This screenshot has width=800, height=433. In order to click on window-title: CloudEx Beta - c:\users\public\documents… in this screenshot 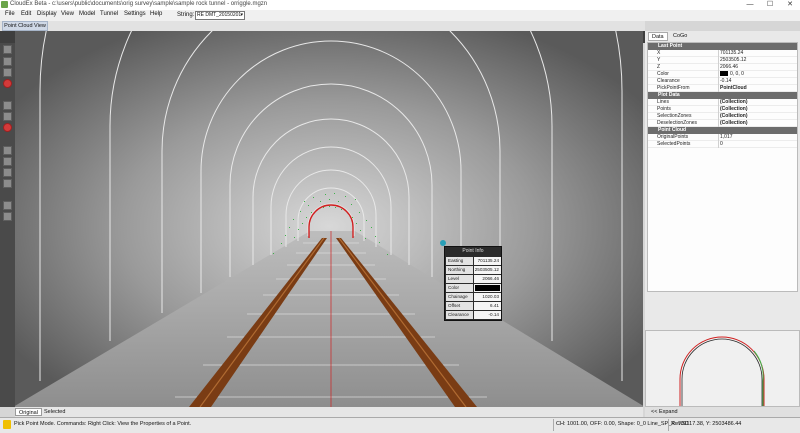, I will do `click(139, 4)`.